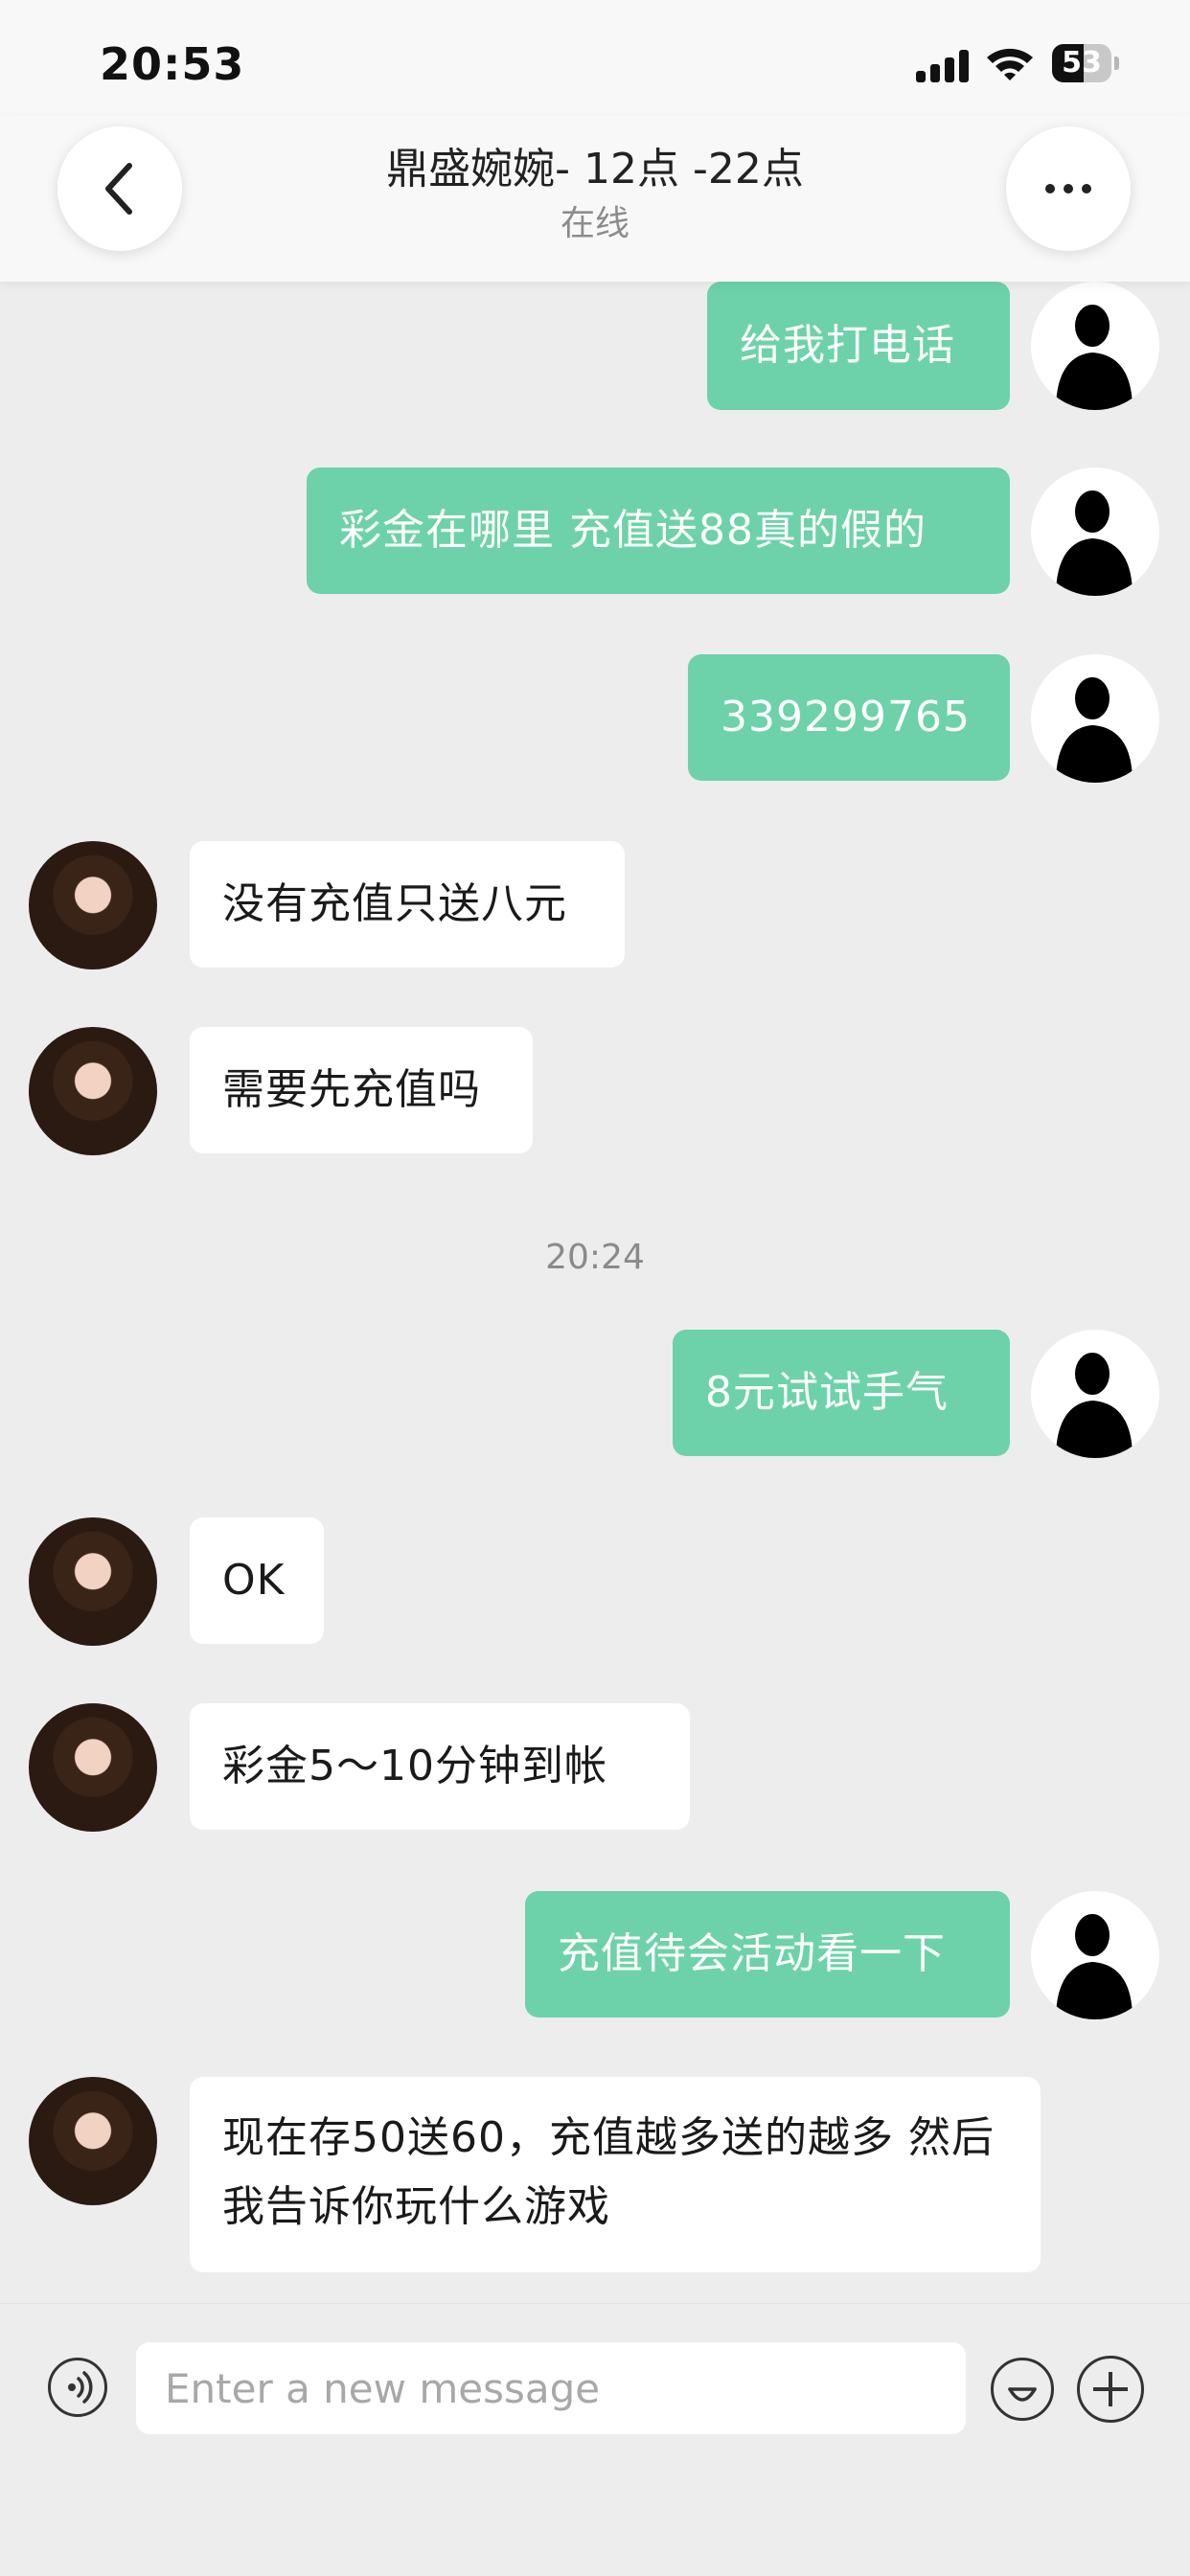 The height and width of the screenshot is (2576, 1190). I want to click on sent-message-bubble: 彩金在哪里 充值送88真的假的, so click(658, 530).